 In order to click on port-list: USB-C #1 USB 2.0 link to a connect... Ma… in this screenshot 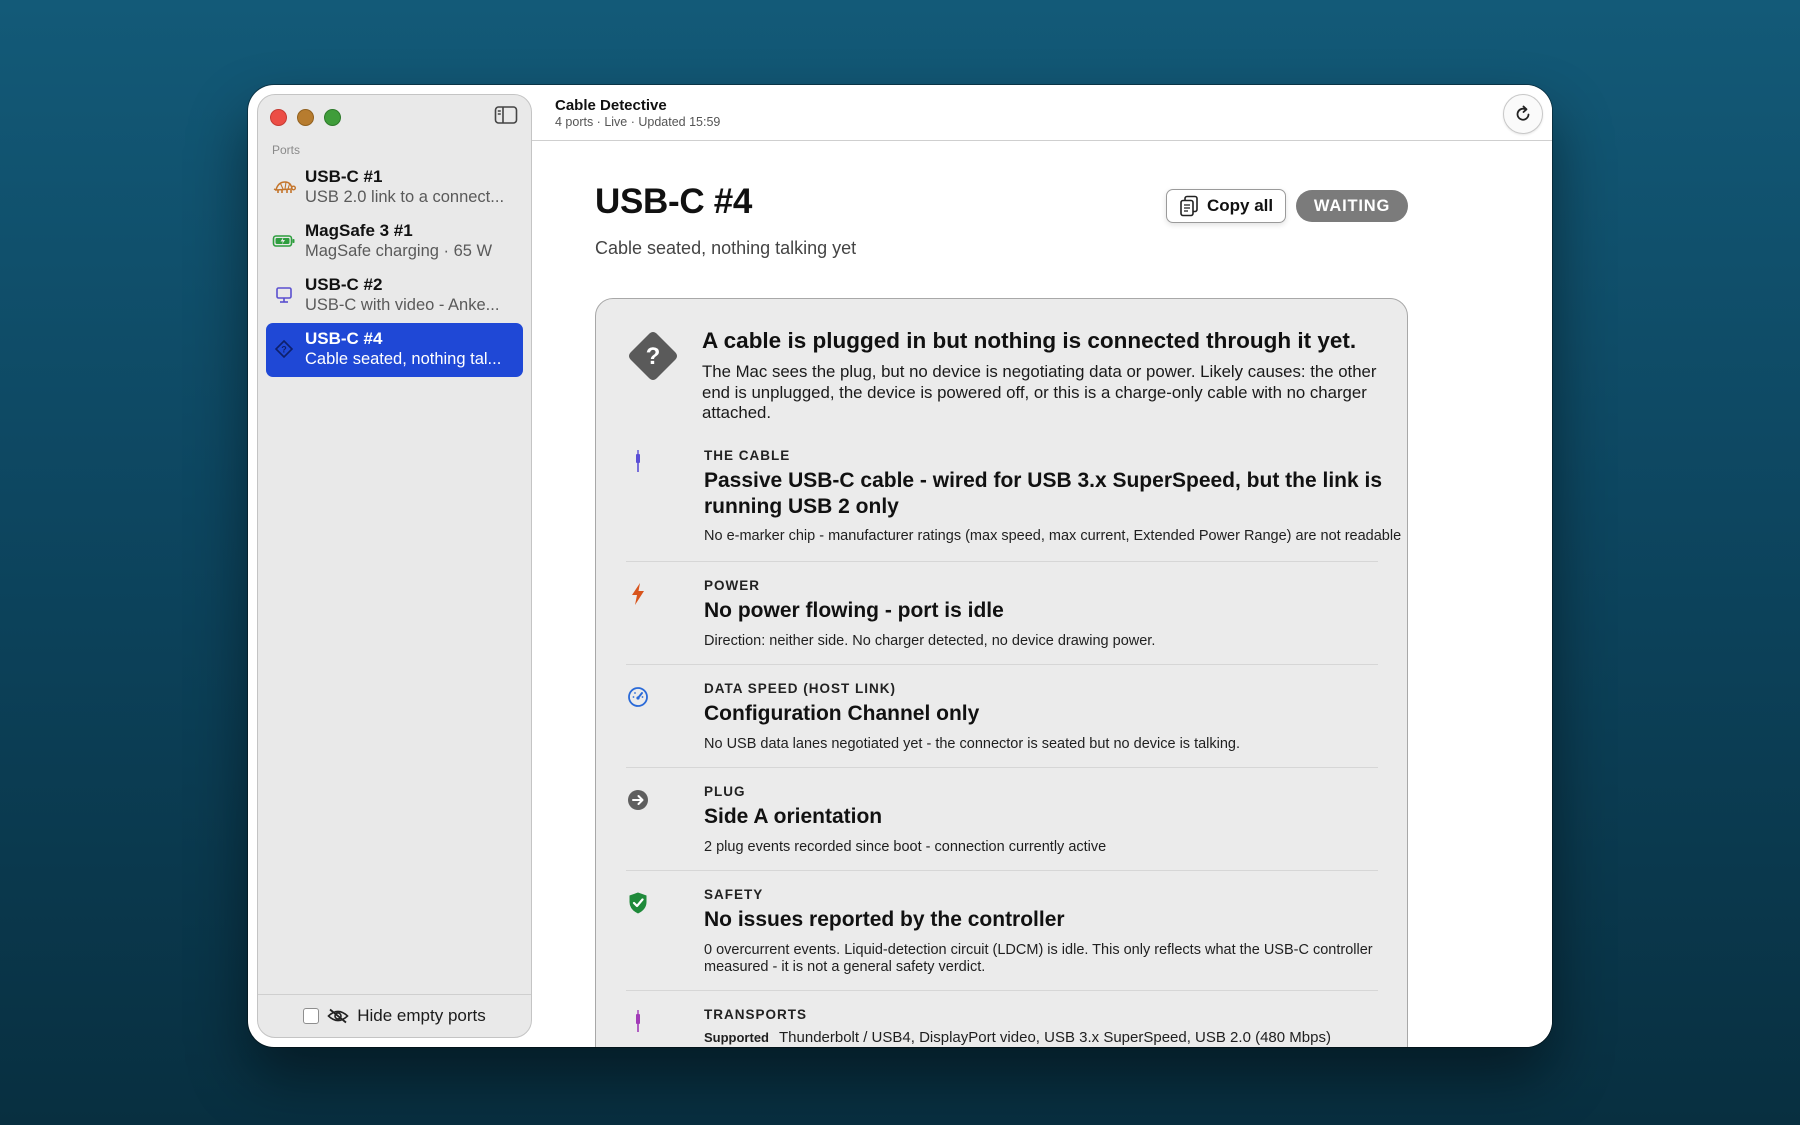, I will do `click(394, 269)`.